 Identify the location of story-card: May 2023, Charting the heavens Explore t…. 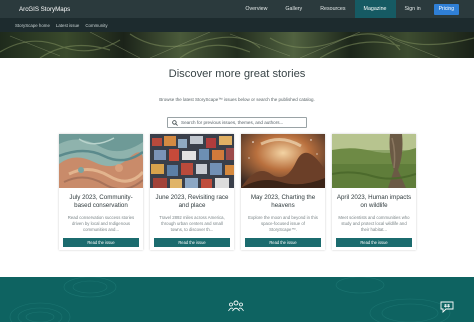
(283, 192).